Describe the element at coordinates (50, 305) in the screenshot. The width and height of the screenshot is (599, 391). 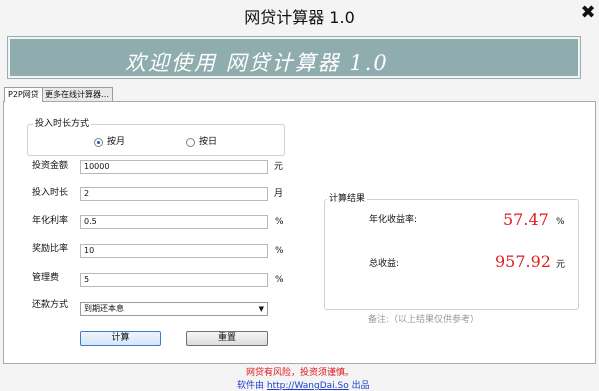
I see `repayment-label: 还款方式` at that location.